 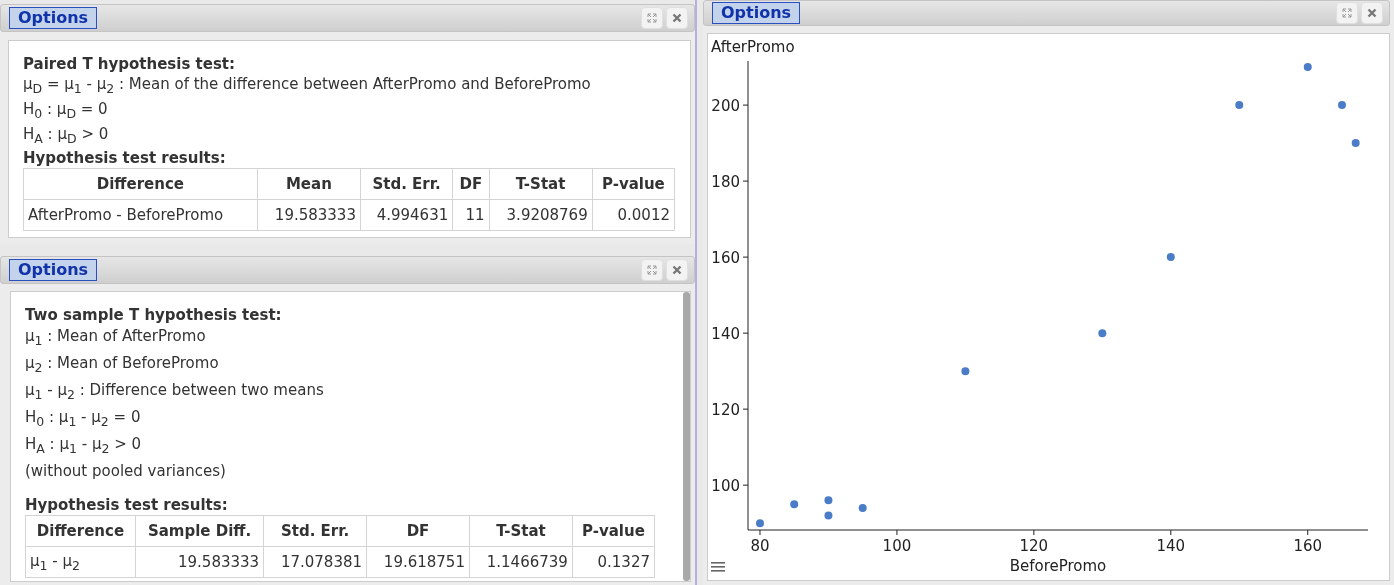 I want to click on table-cell: 1.1466739, so click(x=521, y=562).